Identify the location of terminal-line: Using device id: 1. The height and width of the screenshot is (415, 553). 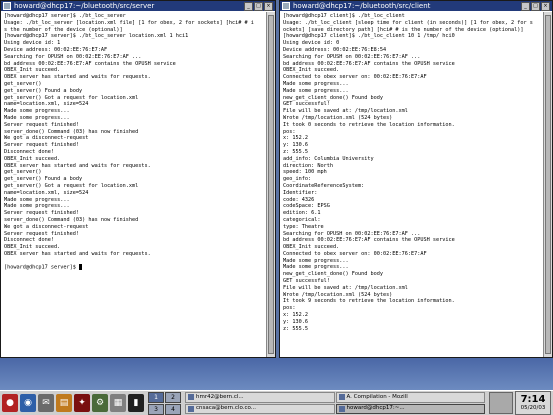
(32, 43).